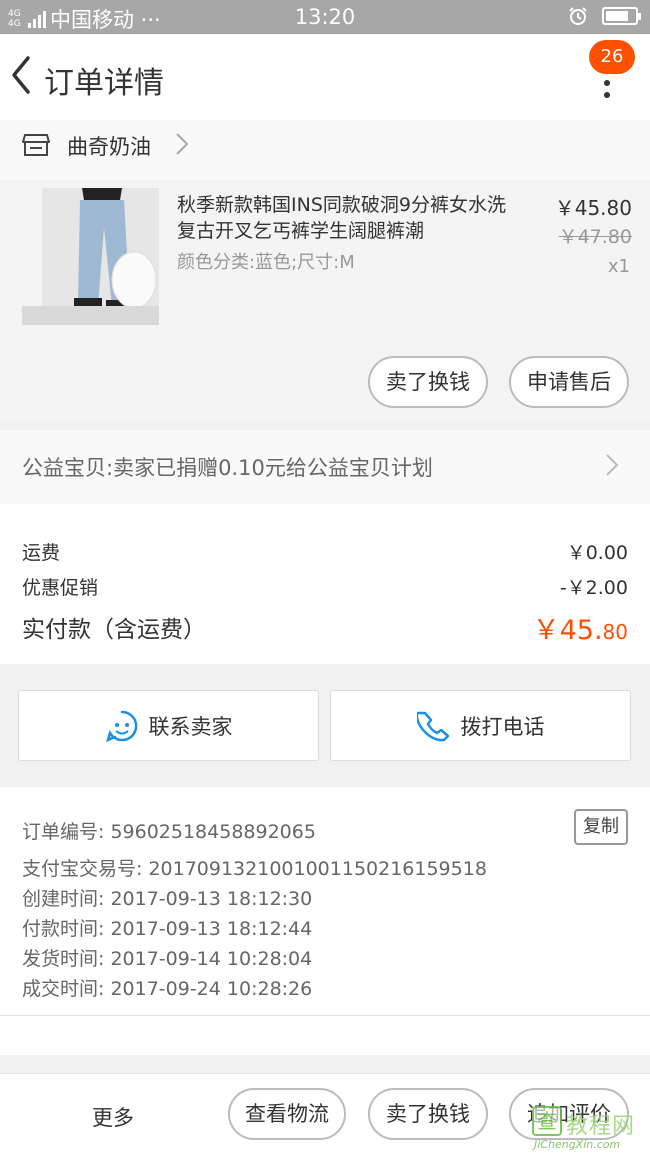 The image size is (650, 1155). I want to click on clock: 13:20, so click(325, 17).